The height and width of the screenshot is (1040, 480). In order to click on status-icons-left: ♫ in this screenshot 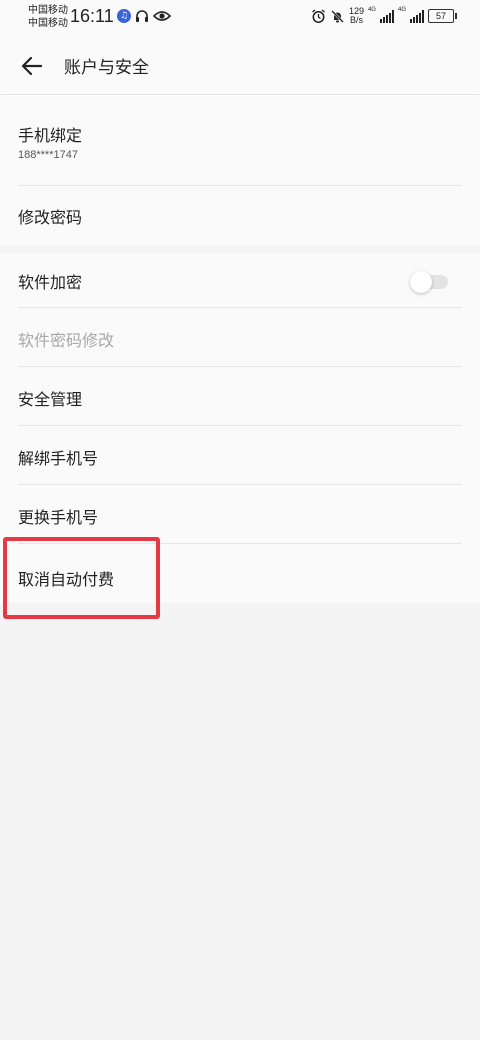, I will do `click(144, 16)`.